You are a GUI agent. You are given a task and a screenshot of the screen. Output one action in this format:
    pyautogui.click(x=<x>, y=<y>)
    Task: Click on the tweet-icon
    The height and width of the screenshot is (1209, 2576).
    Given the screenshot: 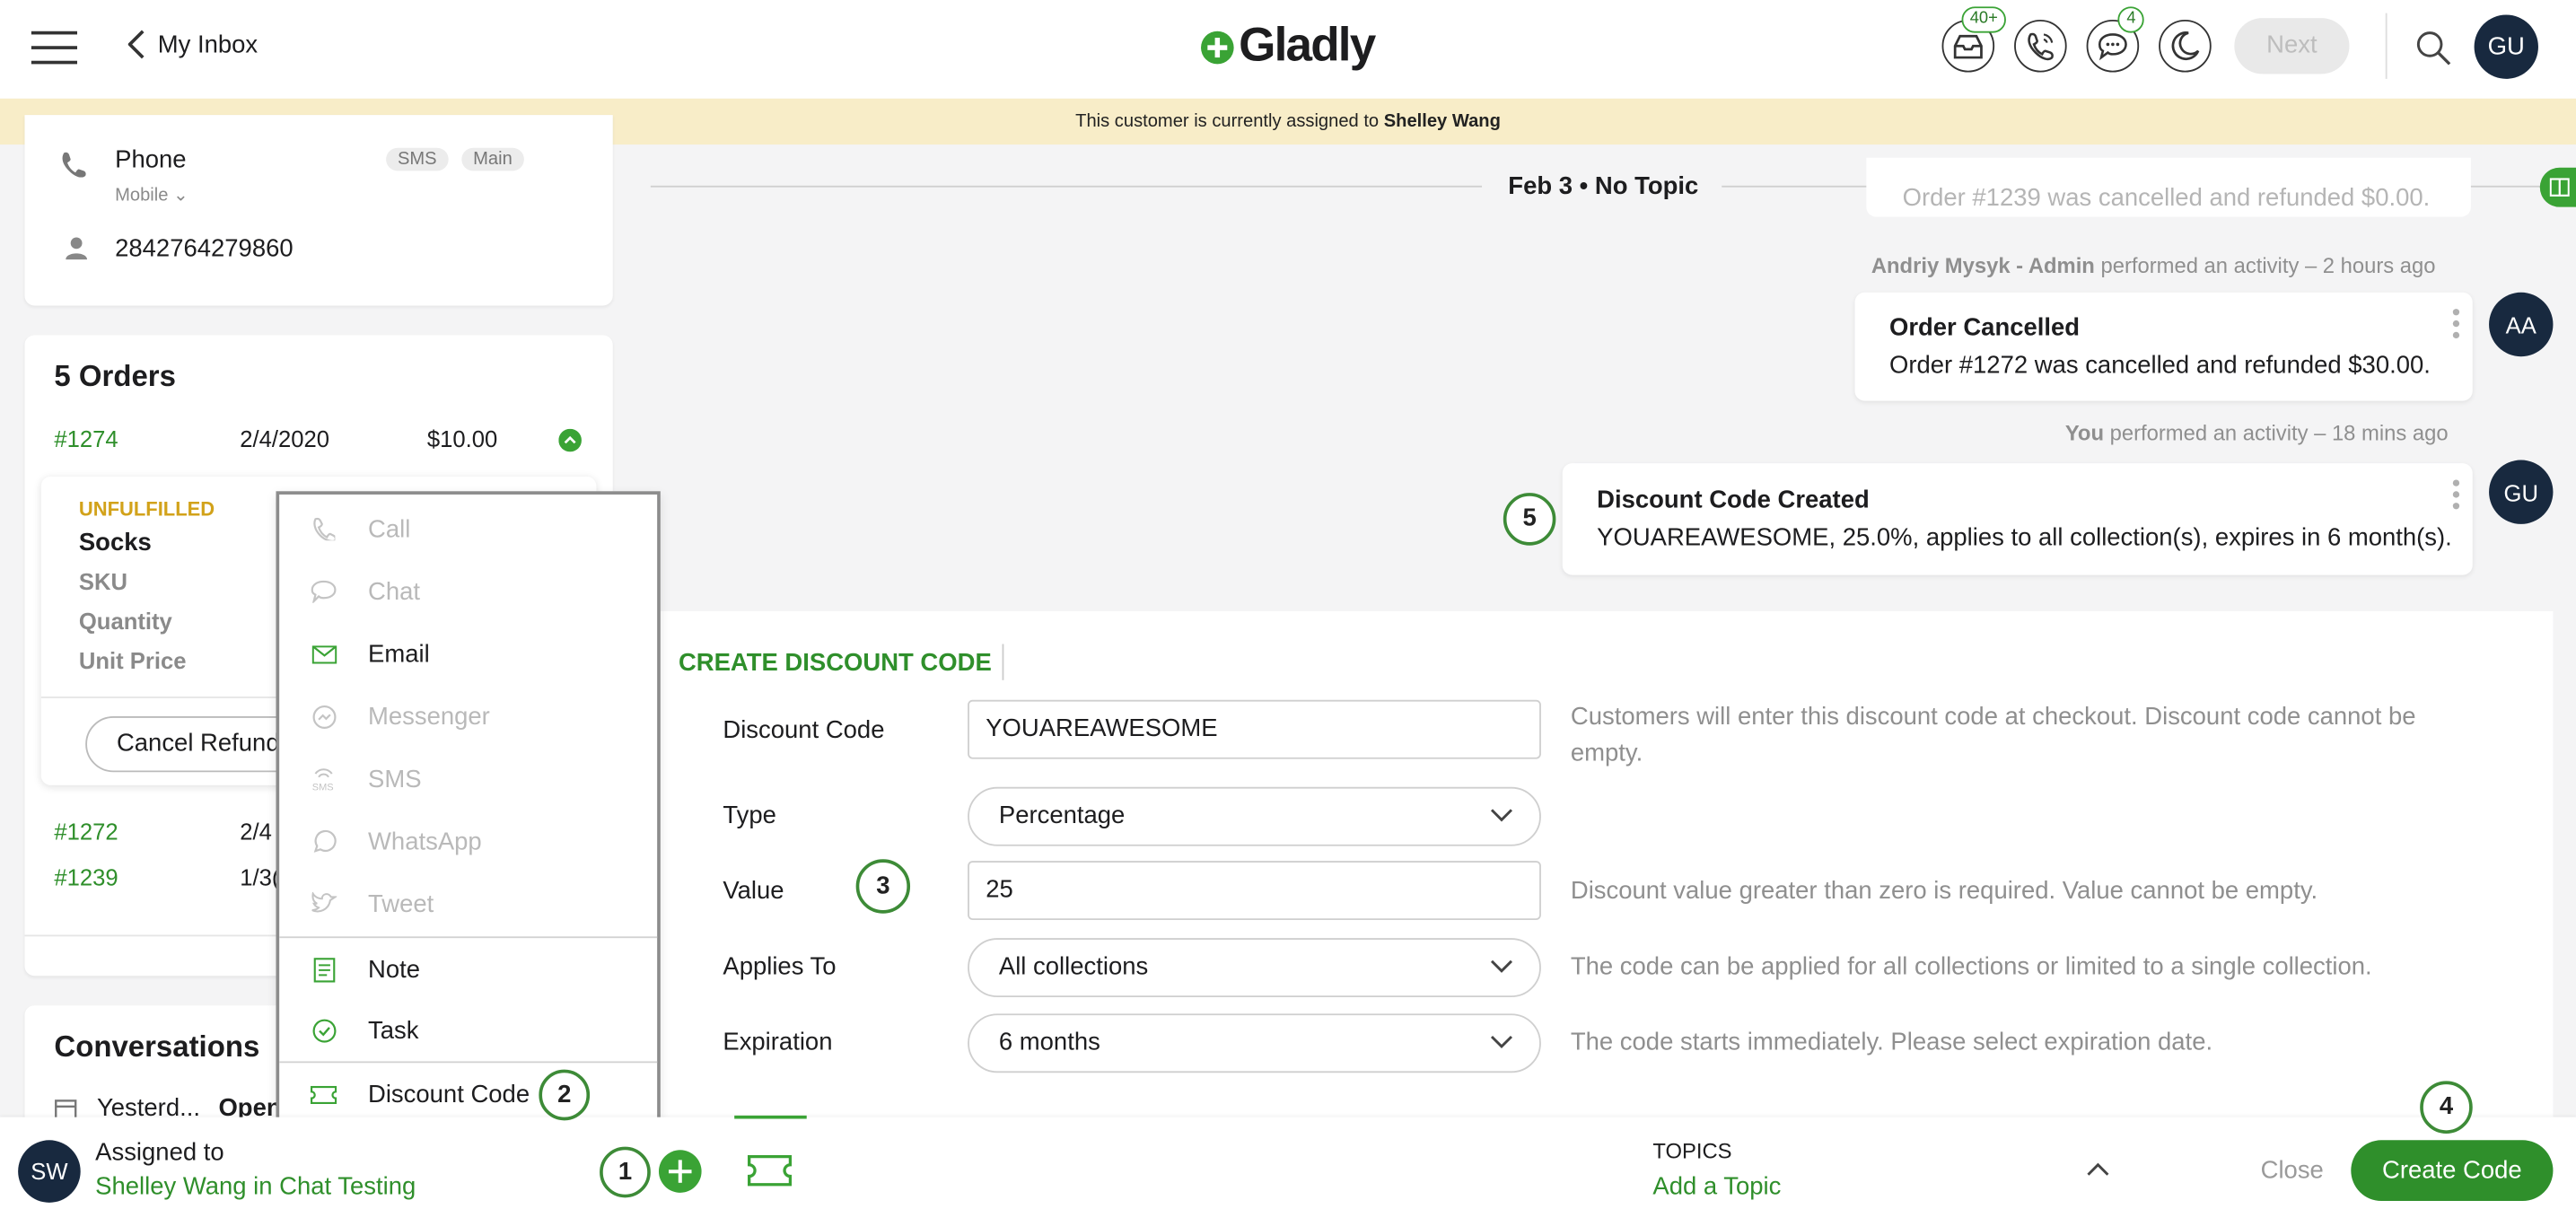 What is the action you would take?
    pyautogui.click(x=323, y=903)
    